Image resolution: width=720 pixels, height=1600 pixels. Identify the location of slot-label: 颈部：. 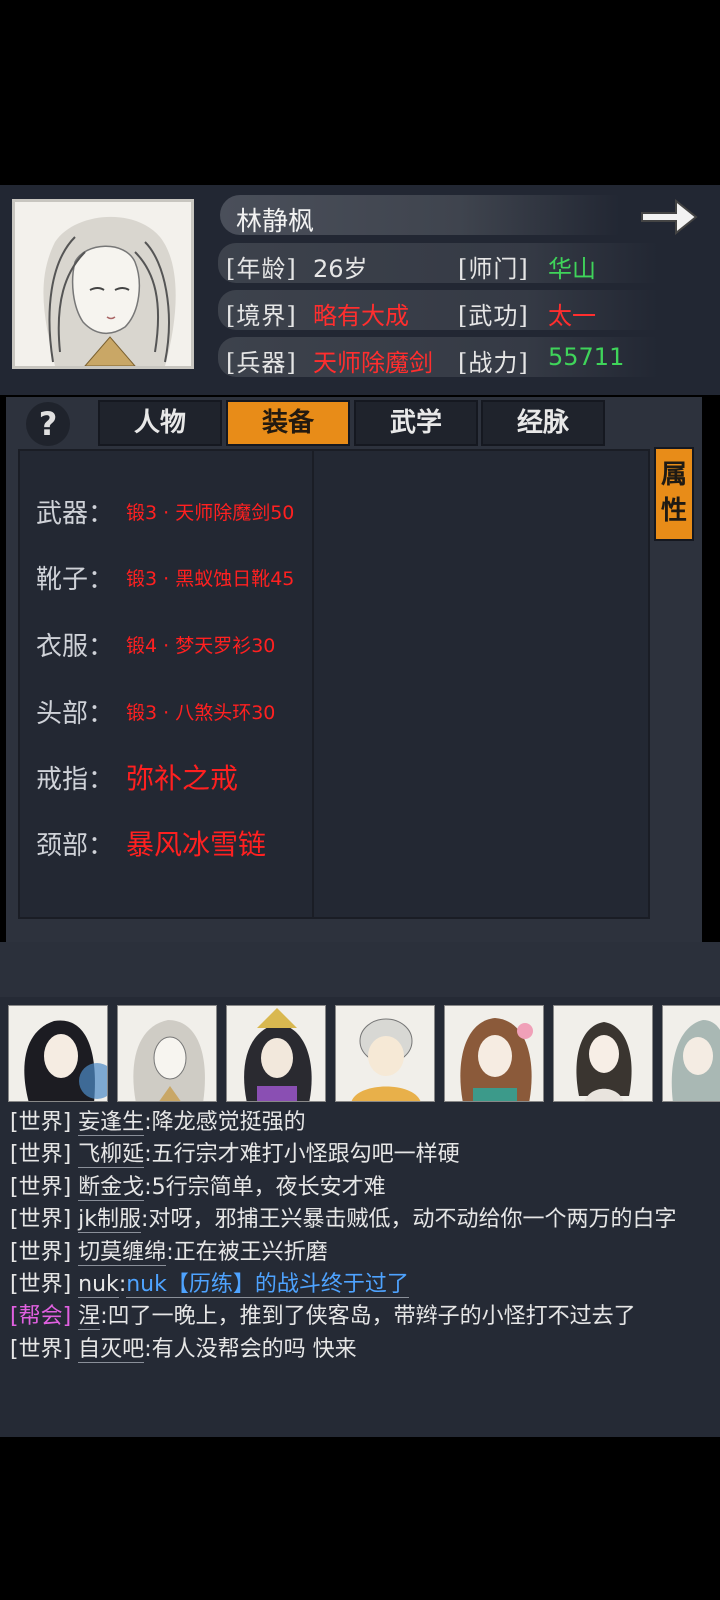
(75, 845).